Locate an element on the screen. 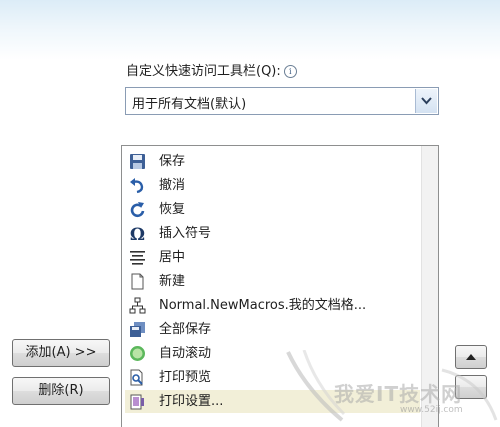 This screenshot has height=427, width=500. list-item-save: 保存 is located at coordinates (272, 161).